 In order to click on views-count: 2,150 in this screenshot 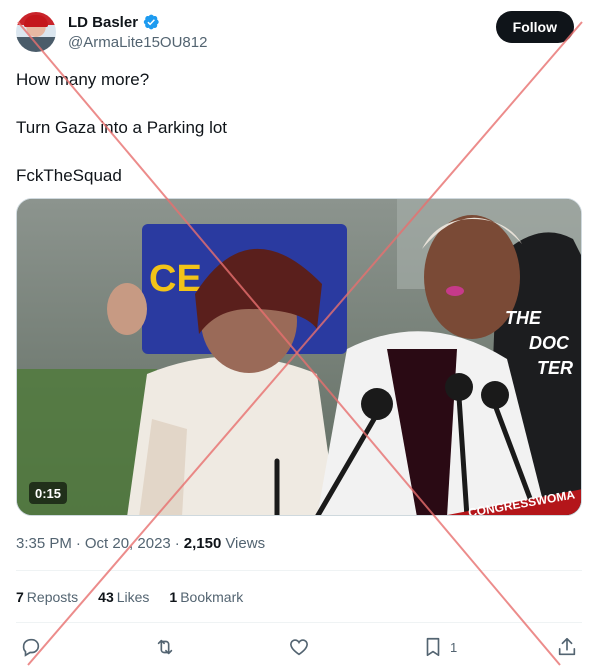, I will do `click(202, 543)`.